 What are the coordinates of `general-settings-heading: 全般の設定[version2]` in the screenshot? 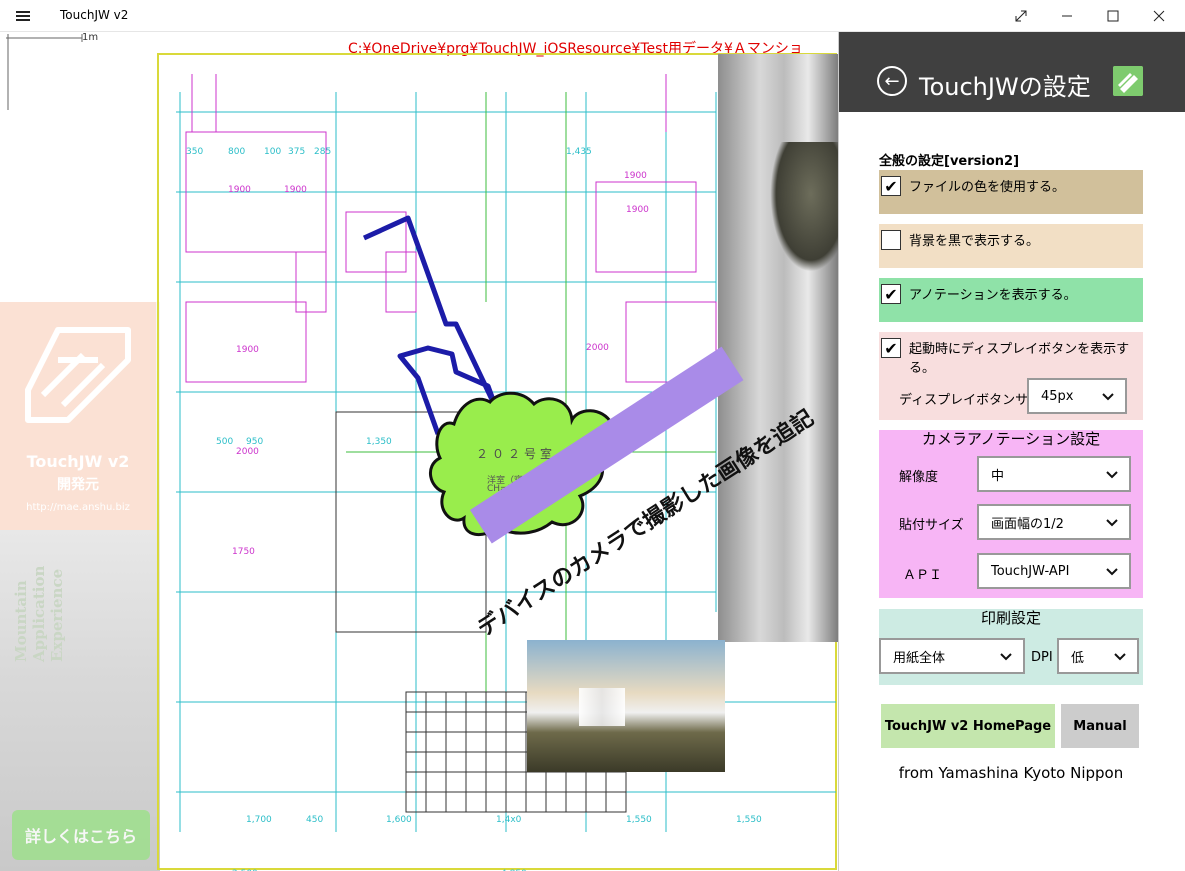 It's located at (949, 161).